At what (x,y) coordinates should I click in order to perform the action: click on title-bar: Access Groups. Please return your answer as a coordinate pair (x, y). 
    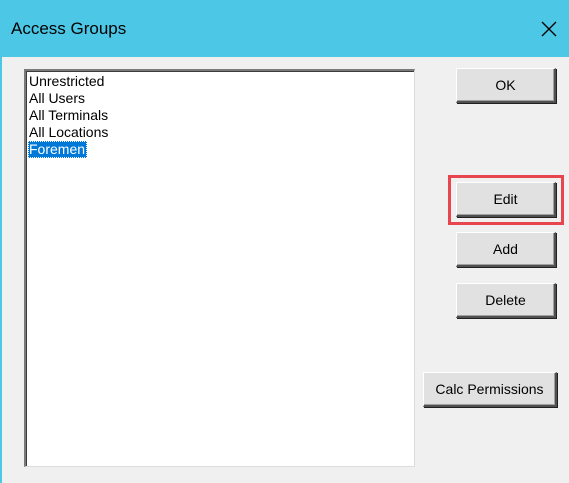
    Looking at the image, I should click on (284, 28).